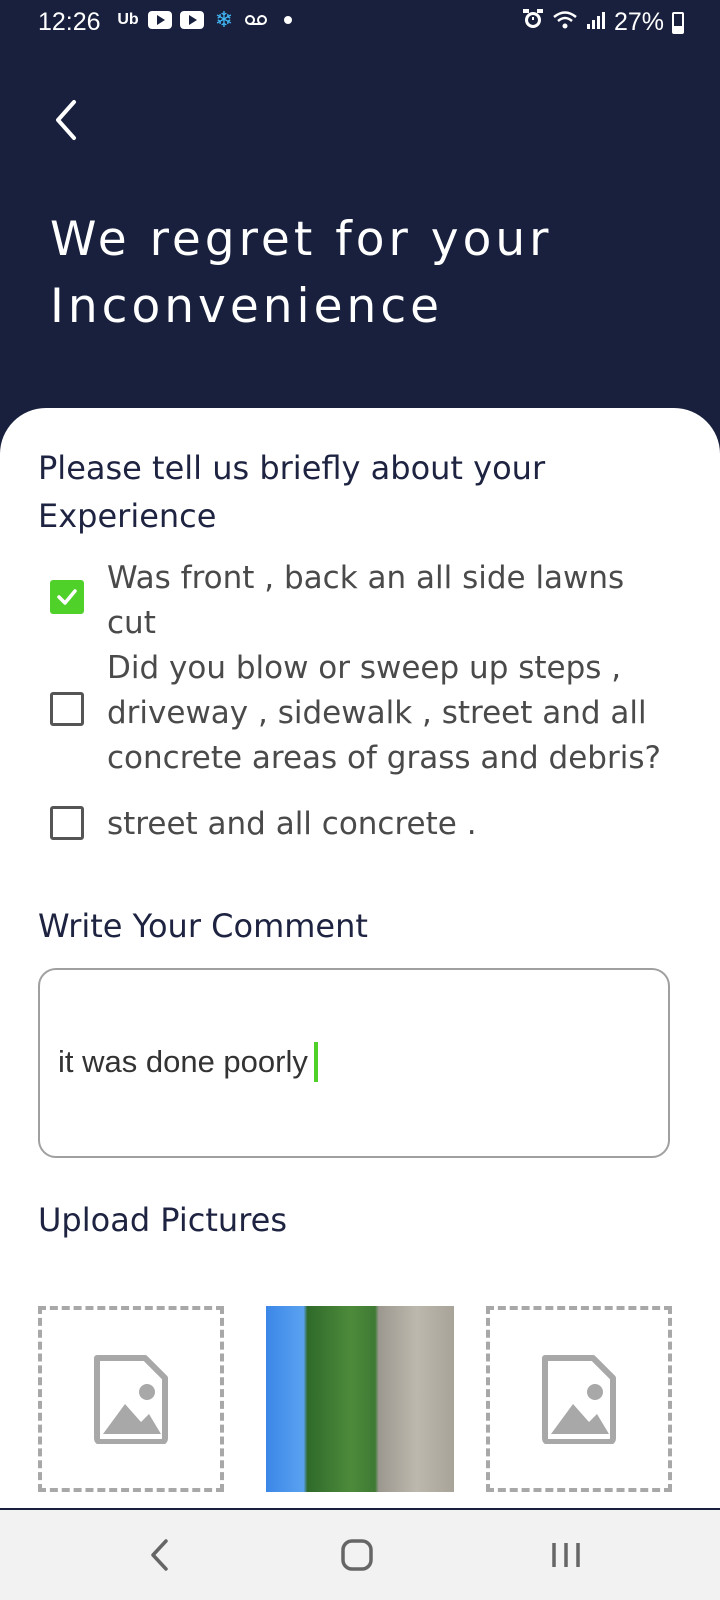 This screenshot has width=720, height=1600. What do you see at coordinates (678, 22) in the screenshot?
I see `battery-icon` at bounding box center [678, 22].